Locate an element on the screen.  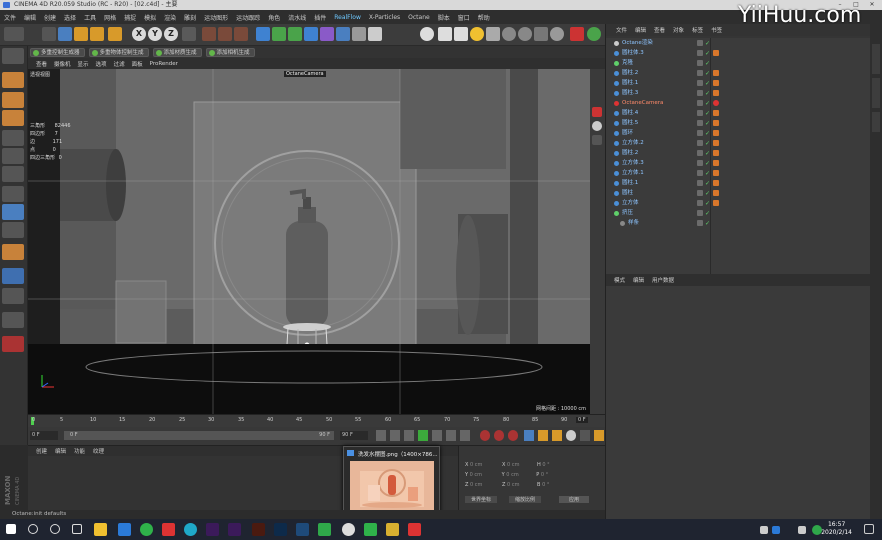
play-backward-icon is located at coordinates (409, 435).